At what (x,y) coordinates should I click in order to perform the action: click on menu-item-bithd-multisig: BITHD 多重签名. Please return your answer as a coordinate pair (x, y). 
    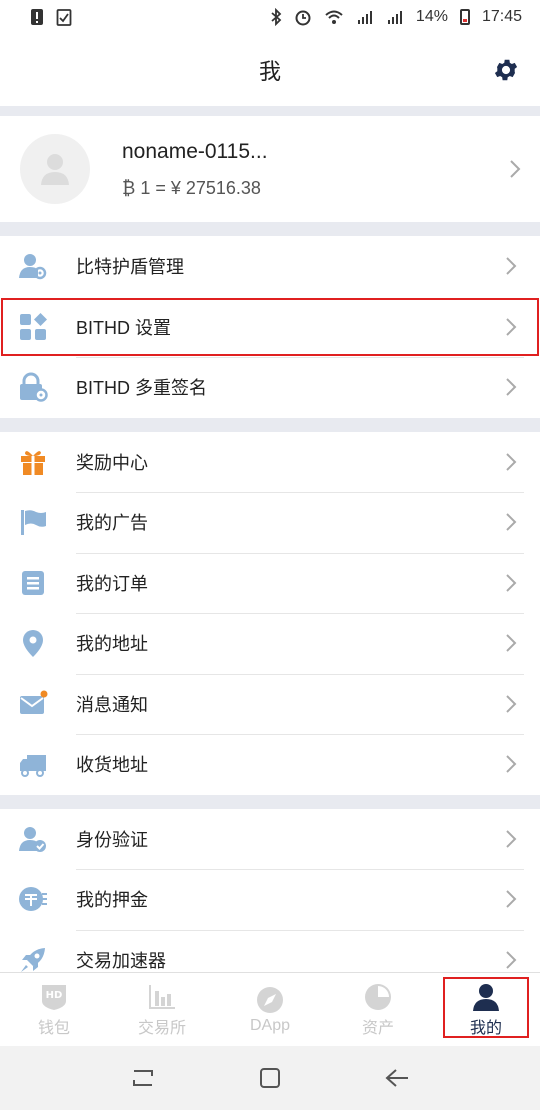
    Looking at the image, I should click on (270, 387).